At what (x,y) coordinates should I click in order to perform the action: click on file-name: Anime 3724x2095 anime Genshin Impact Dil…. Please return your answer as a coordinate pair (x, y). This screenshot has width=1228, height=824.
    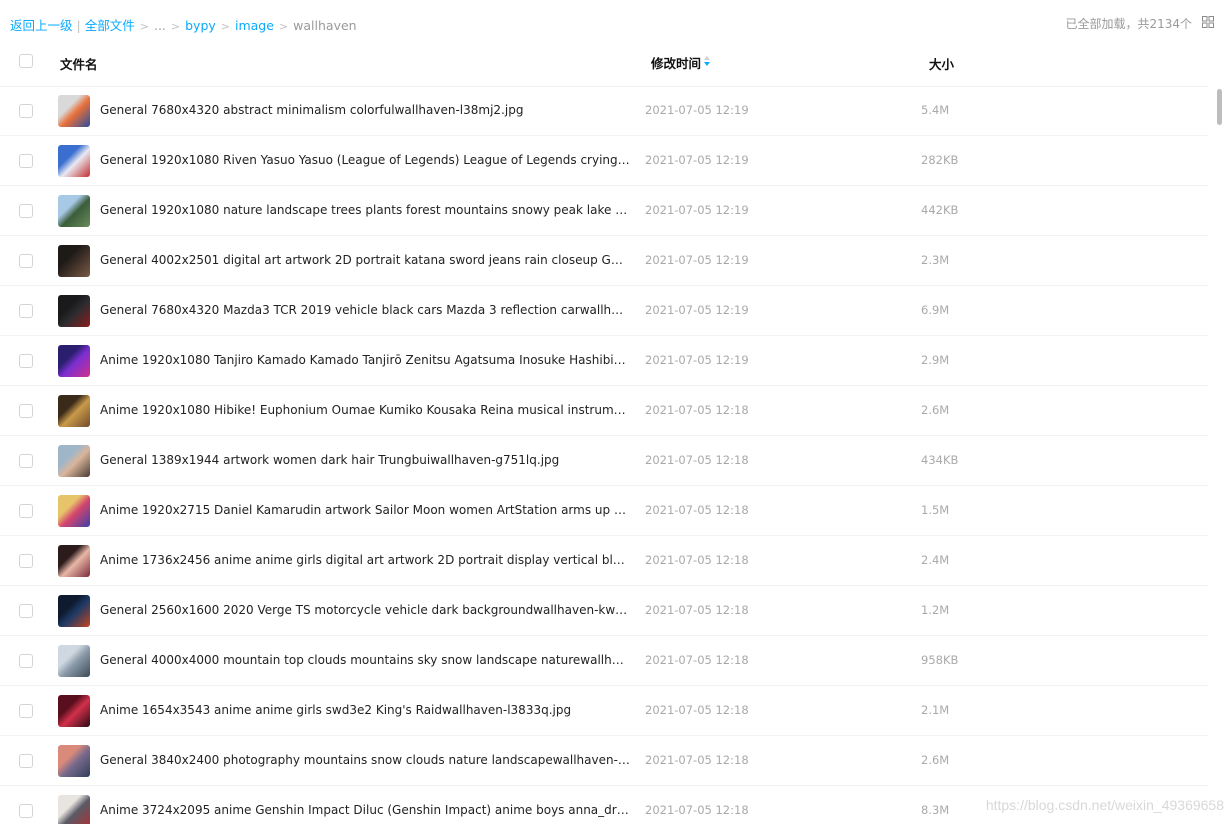
    Looking at the image, I should click on (365, 810).